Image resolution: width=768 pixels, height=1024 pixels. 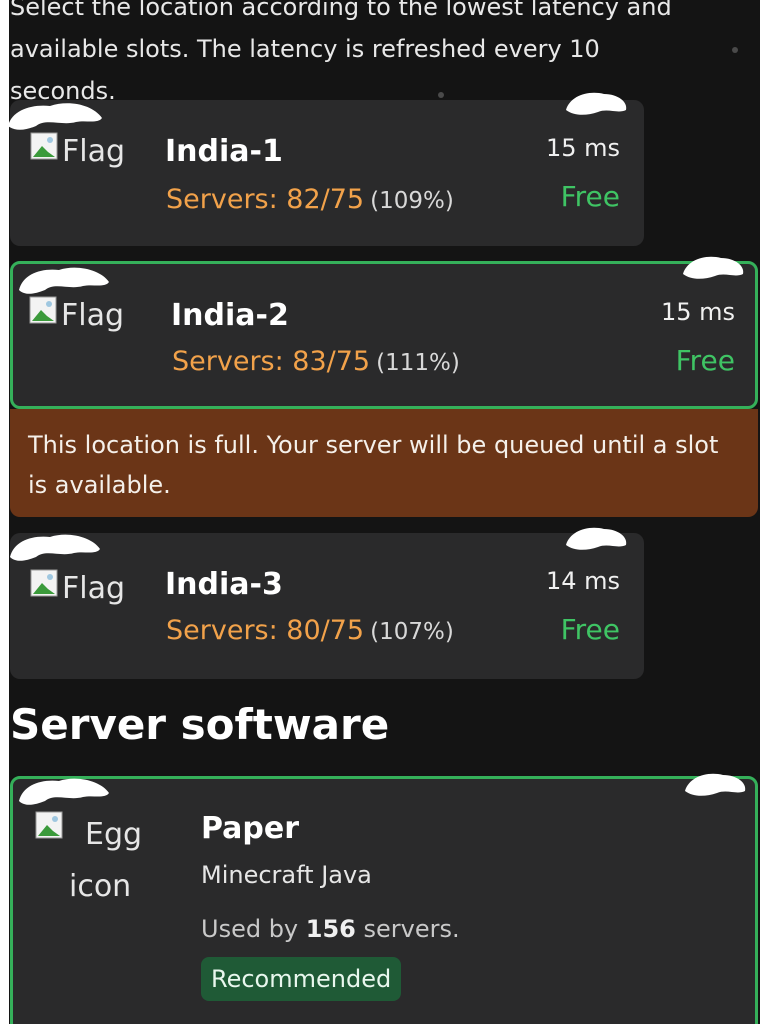 I want to click on servers-count: Servers: 83/75 (111%), so click(x=316, y=361).